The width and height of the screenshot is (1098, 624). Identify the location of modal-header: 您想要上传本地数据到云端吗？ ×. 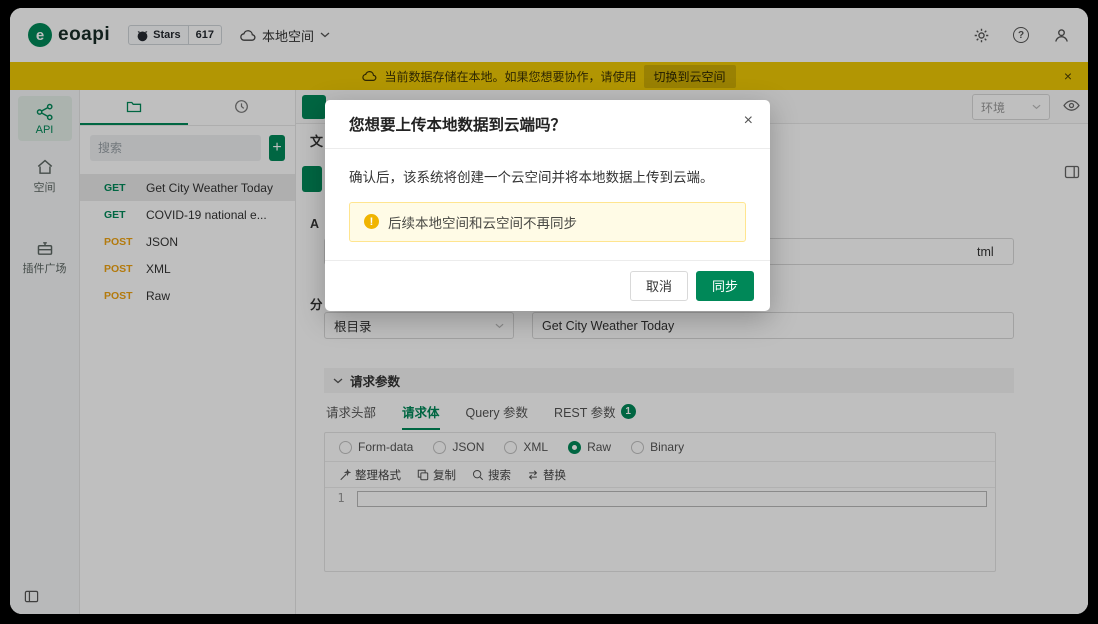
(547, 124).